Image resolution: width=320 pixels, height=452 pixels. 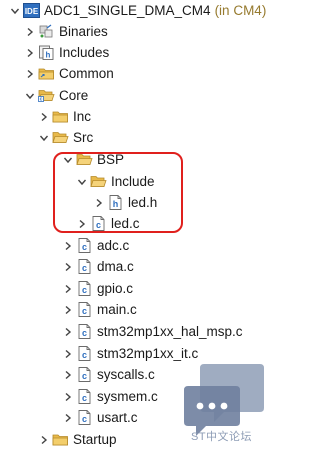 What do you see at coordinates (125, 202) in the screenshot?
I see `tree-item-led-h: h led.h` at bounding box center [125, 202].